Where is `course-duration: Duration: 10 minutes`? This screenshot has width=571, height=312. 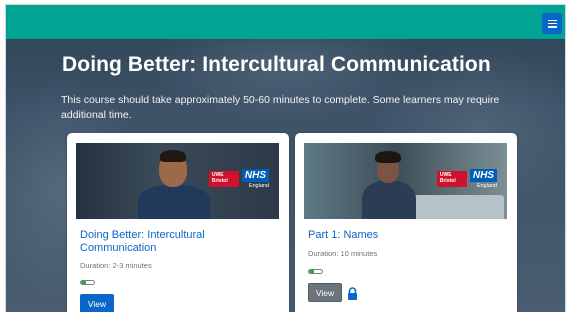
course-duration: Duration: 10 minutes is located at coordinates (343, 253).